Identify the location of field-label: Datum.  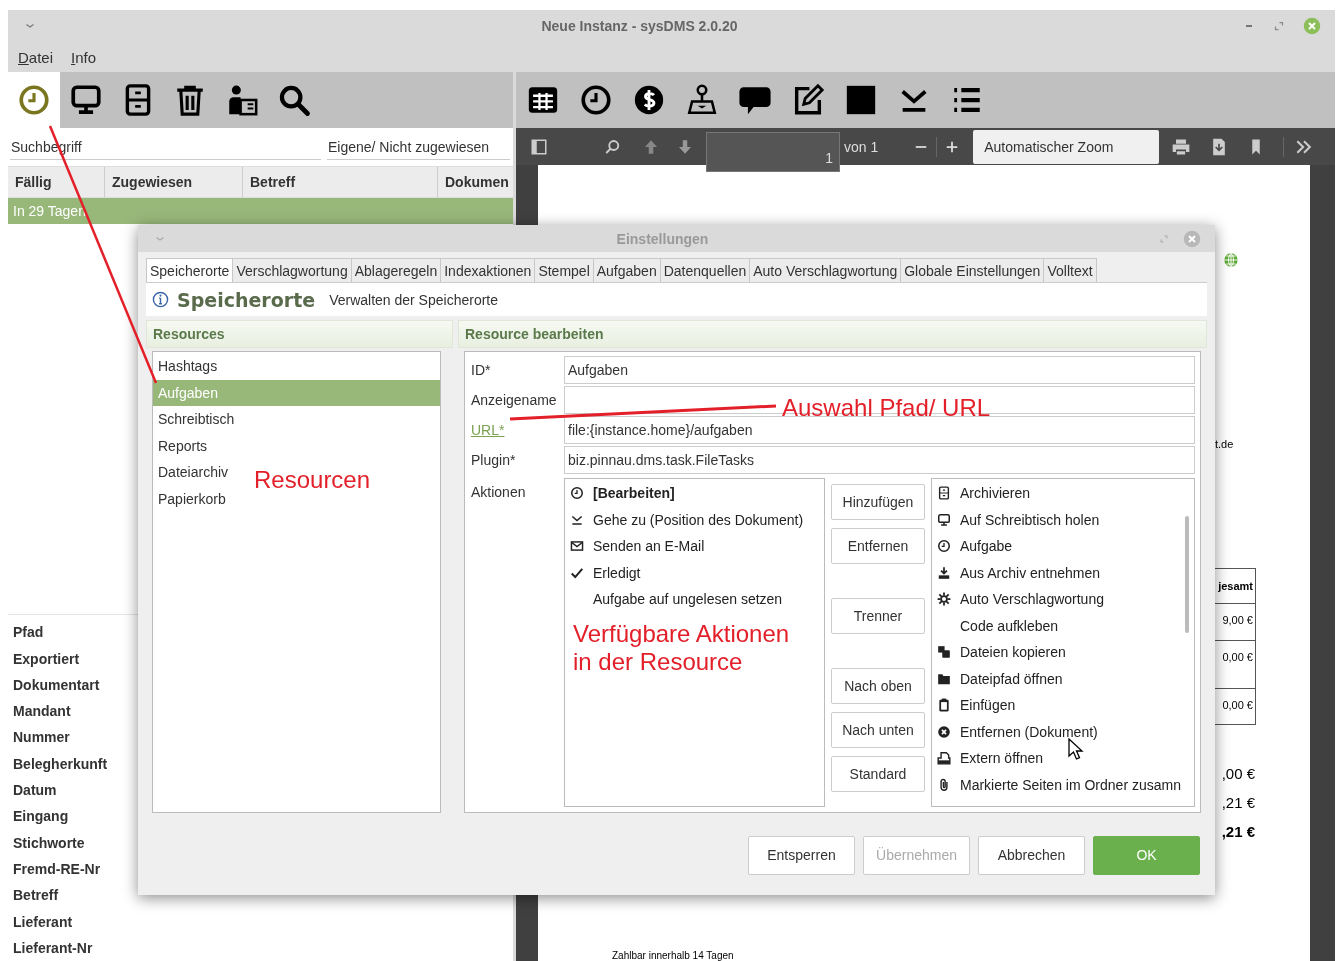
(35, 791).